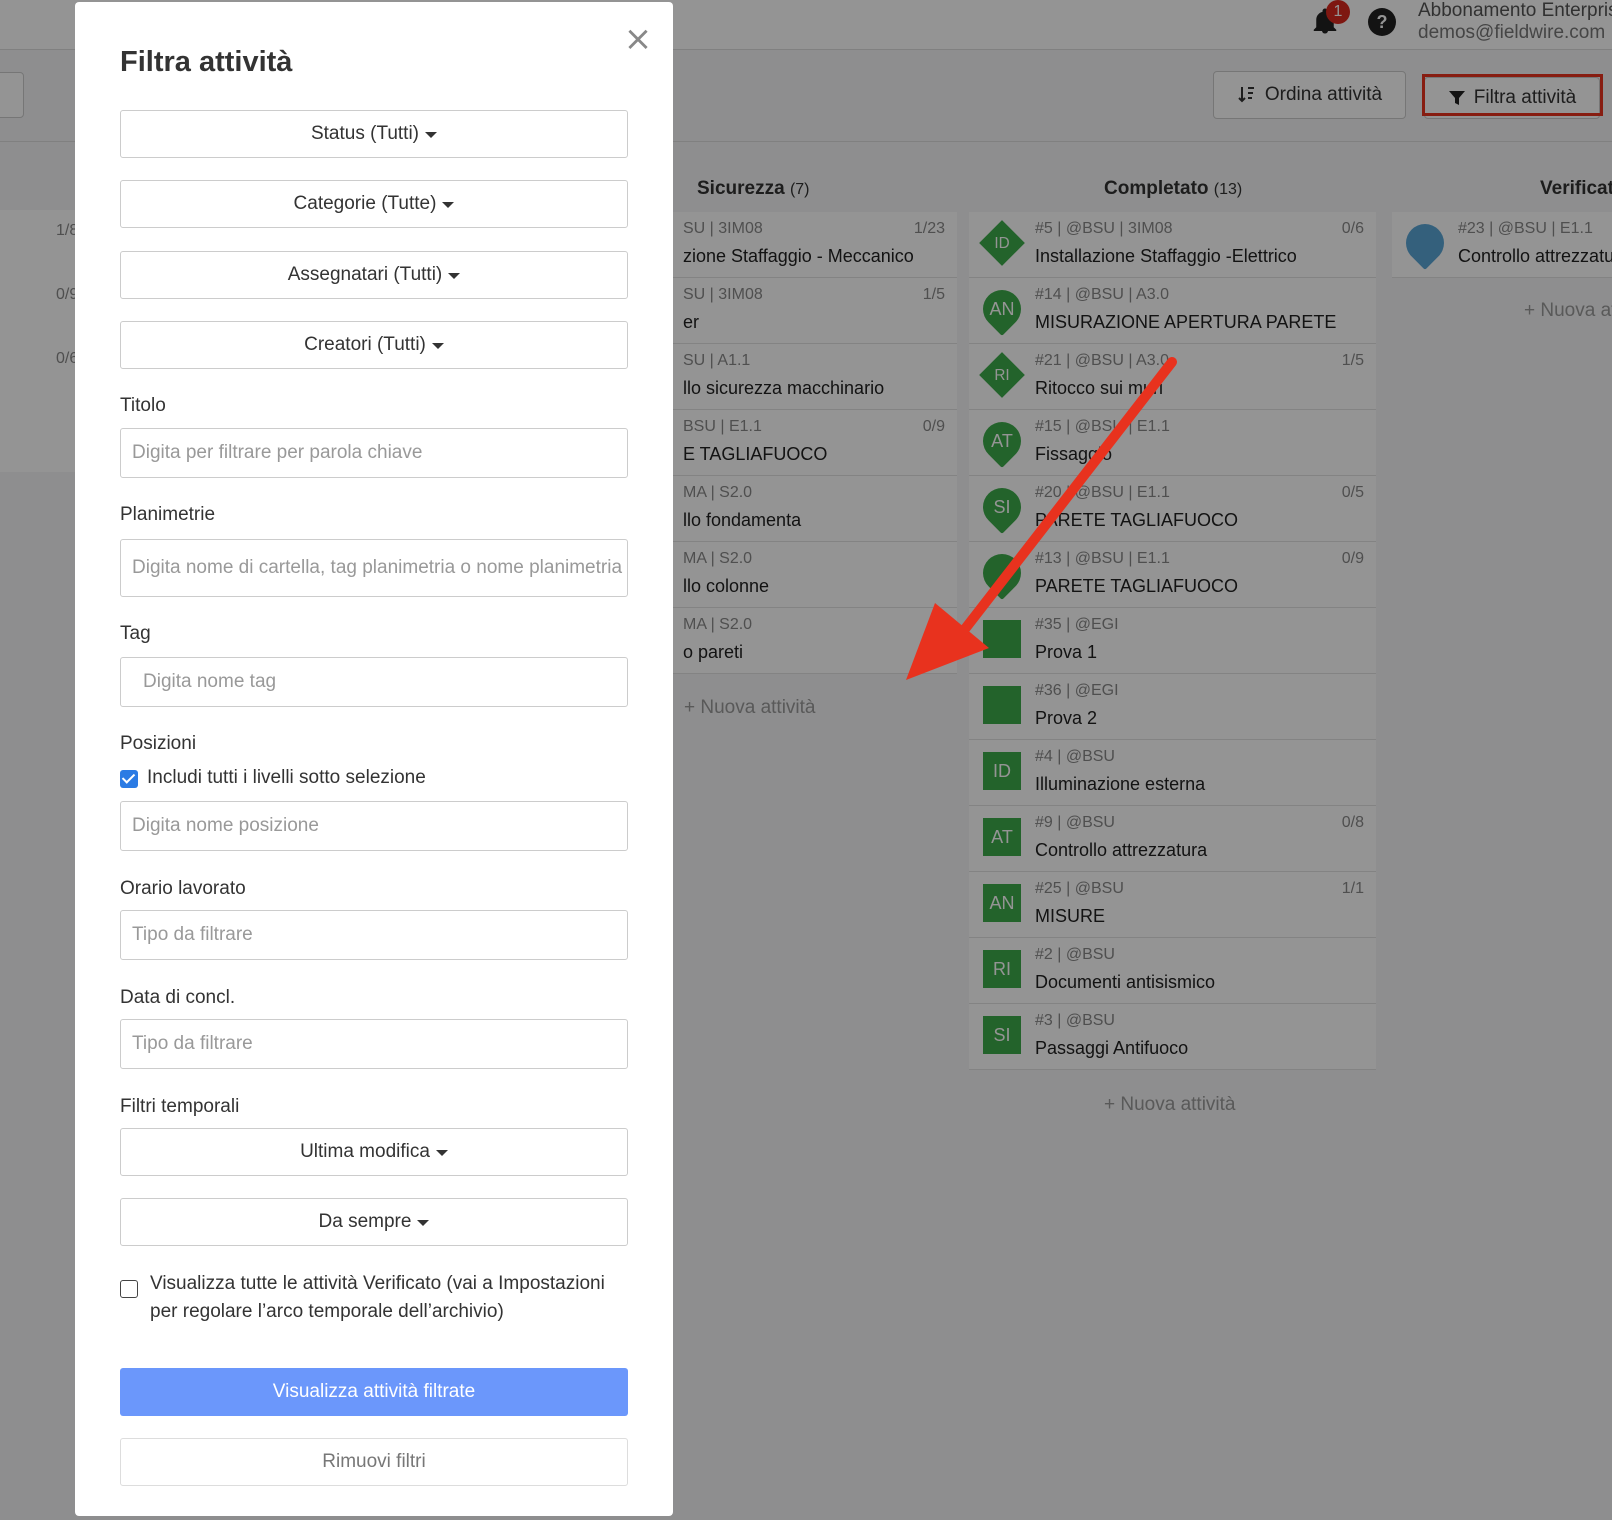 The height and width of the screenshot is (1520, 1612). Describe the element at coordinates (365, 274) in the screenshot. I see `assignees-dropdown-label: Assegnatari (Tutti)` at that location.